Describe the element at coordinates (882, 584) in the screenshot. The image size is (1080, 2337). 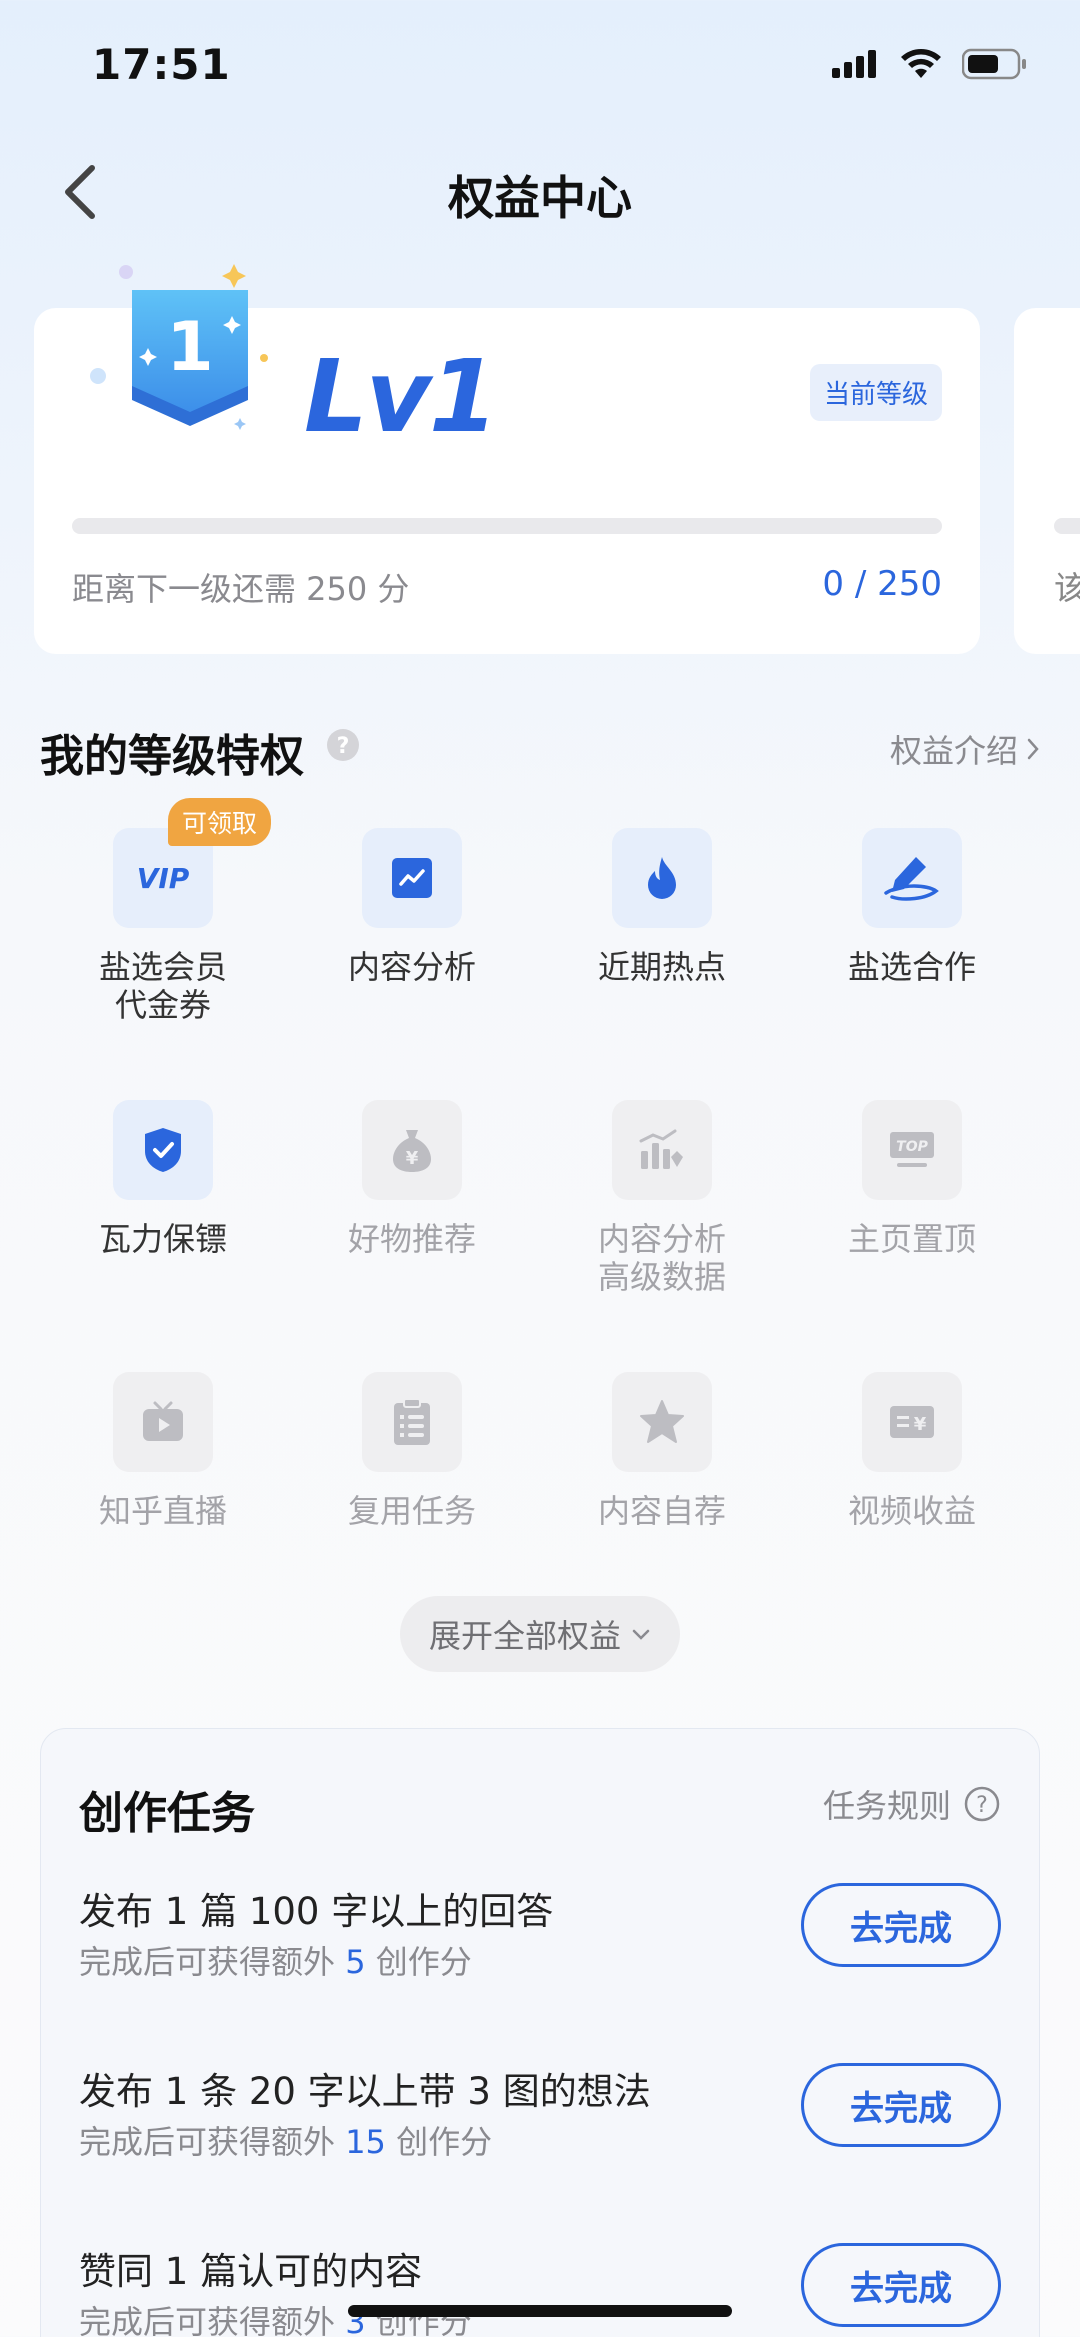
I see `progress-value: 0 / 250` at that location.